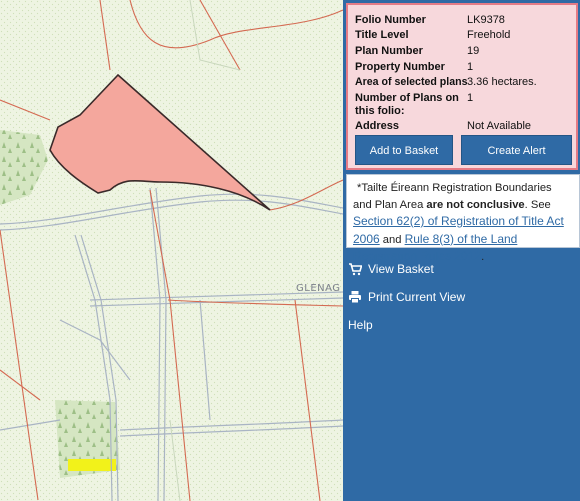 The width and height of the screenshot is (580, 501). I want to click on view-basket-link: View Basket, so click(391, 269).